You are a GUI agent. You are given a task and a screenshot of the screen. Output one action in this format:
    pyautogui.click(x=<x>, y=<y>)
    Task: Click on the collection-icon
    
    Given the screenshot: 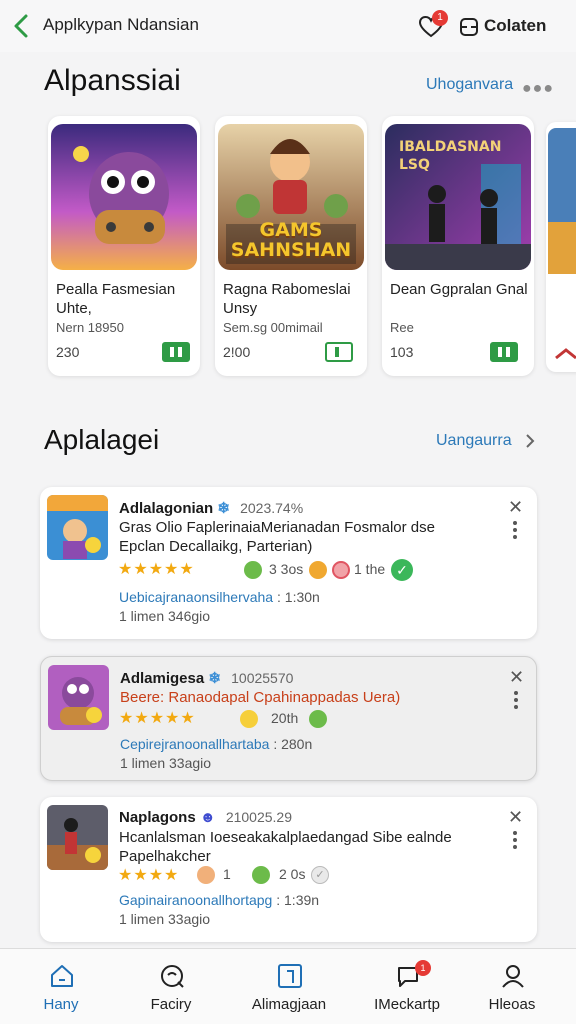 What is the action you would take?
    pyautogui.click(x=469, y=27)
    